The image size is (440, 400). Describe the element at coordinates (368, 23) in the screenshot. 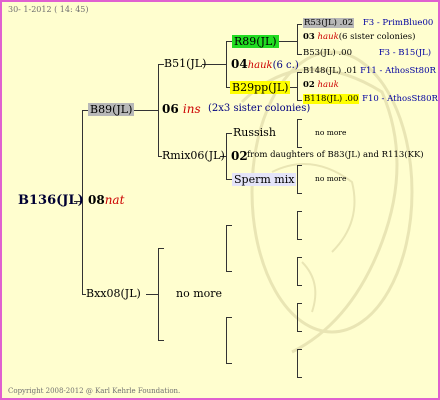

I see `gen5-r53: R53(JL) .02 F3 - PrimBlue00` at that location.